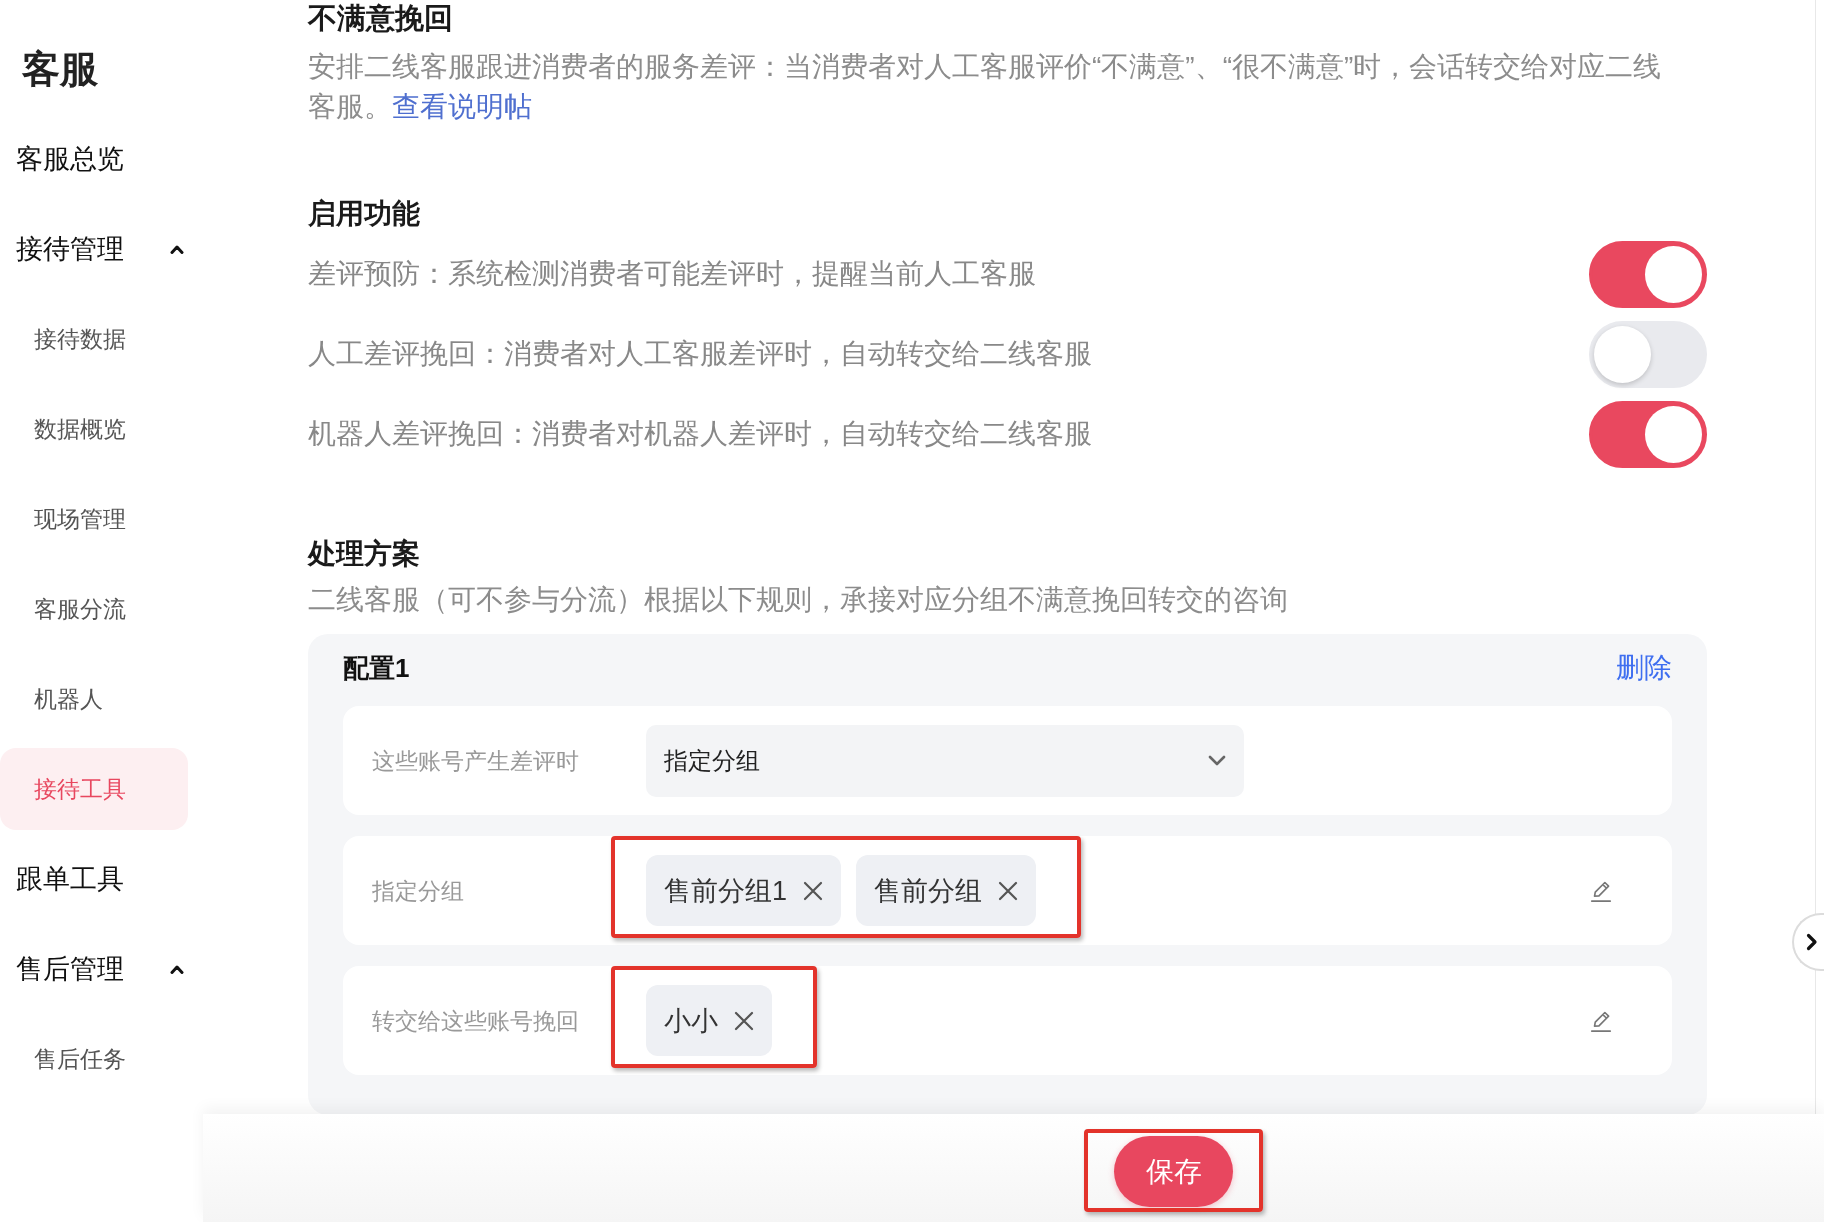  What do you see at coordinates (691, 1021) in the screenshot?
I see `tag-label: 小小` at bounding box center [691, 1021].